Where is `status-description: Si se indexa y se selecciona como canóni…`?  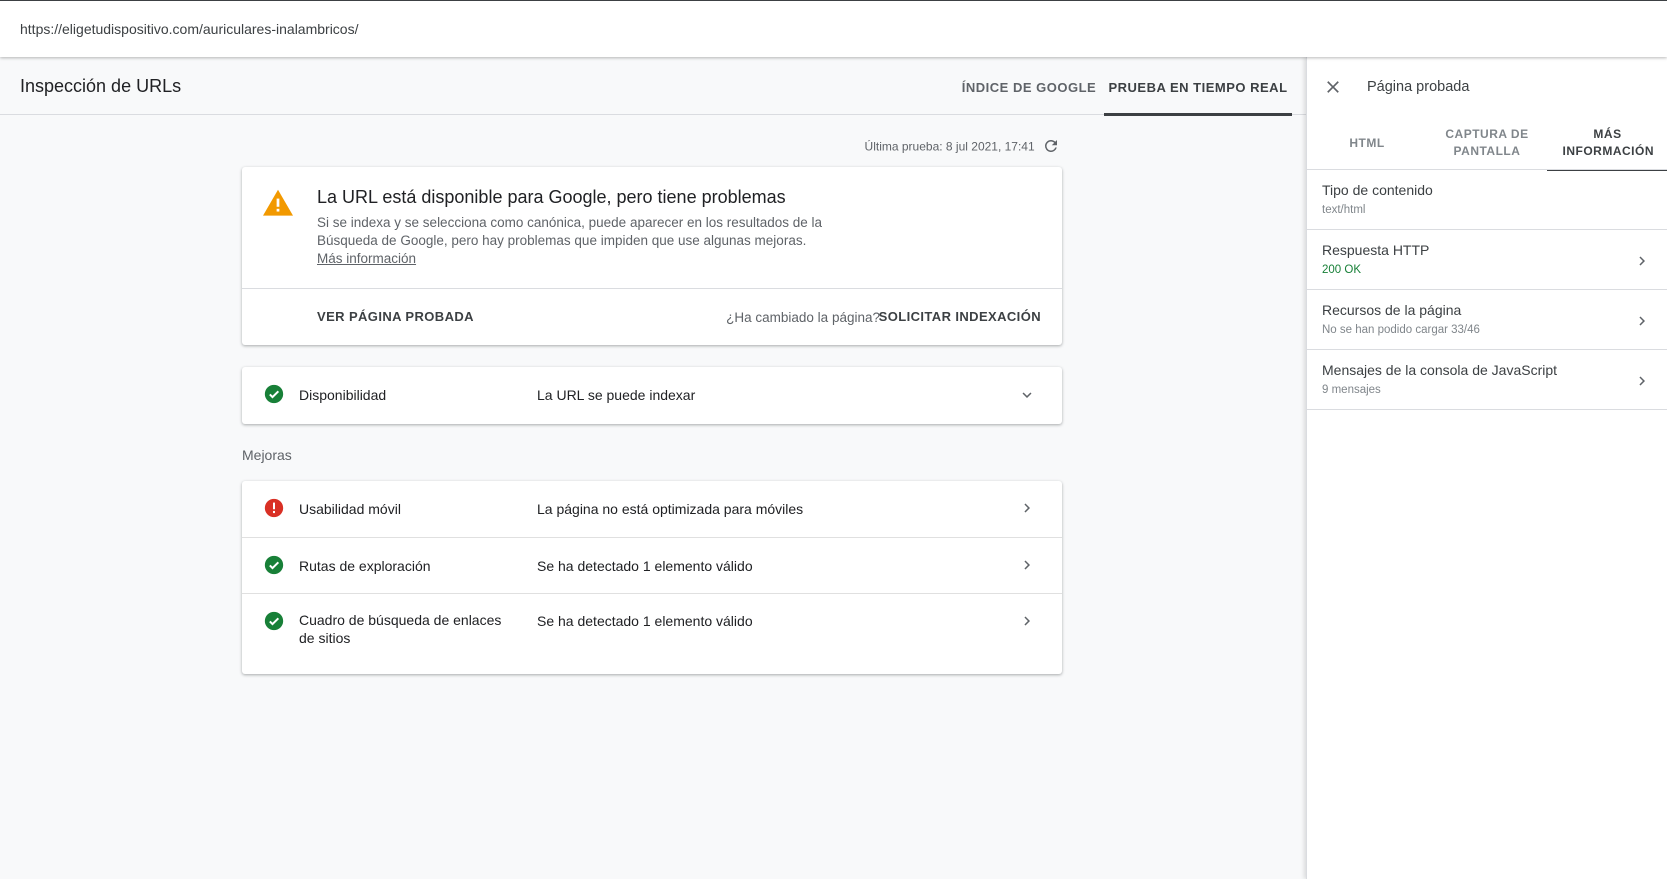 status-description: Si se indexa y se selecciona como canóni… is located at coordinates (570, 231).